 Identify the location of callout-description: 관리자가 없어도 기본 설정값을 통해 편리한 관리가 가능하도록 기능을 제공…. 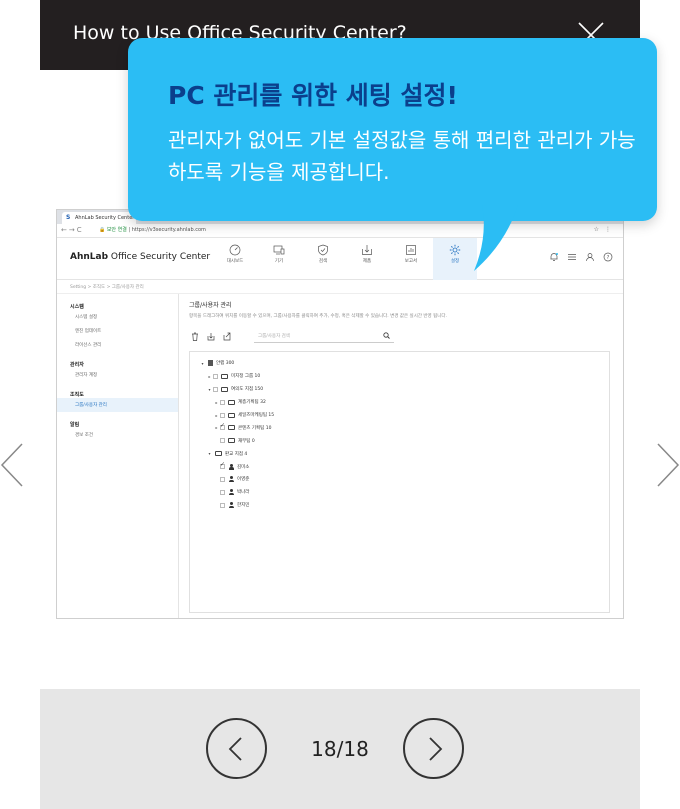
(402, 156).